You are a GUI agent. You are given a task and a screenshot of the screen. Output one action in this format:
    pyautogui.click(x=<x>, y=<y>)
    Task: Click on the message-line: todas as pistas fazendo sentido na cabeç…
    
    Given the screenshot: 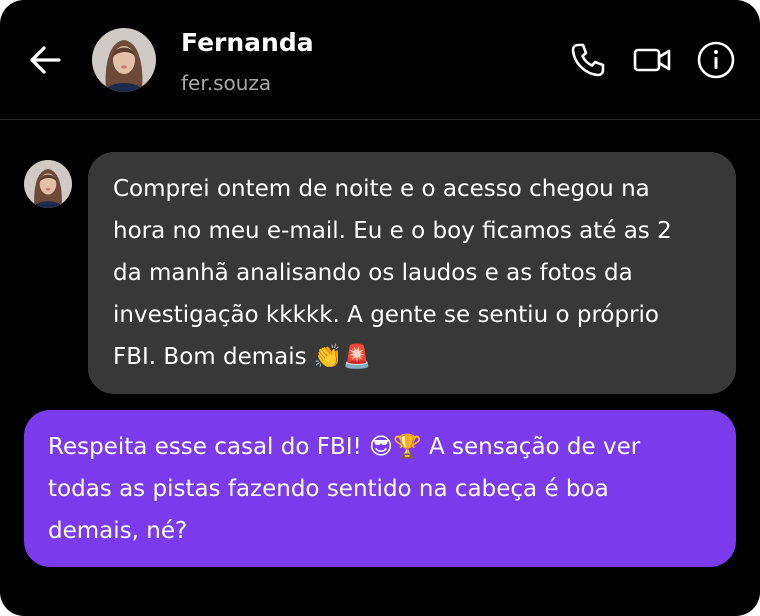 What is the action you would take?
    pyautogui.click(x=328, y=489)
    